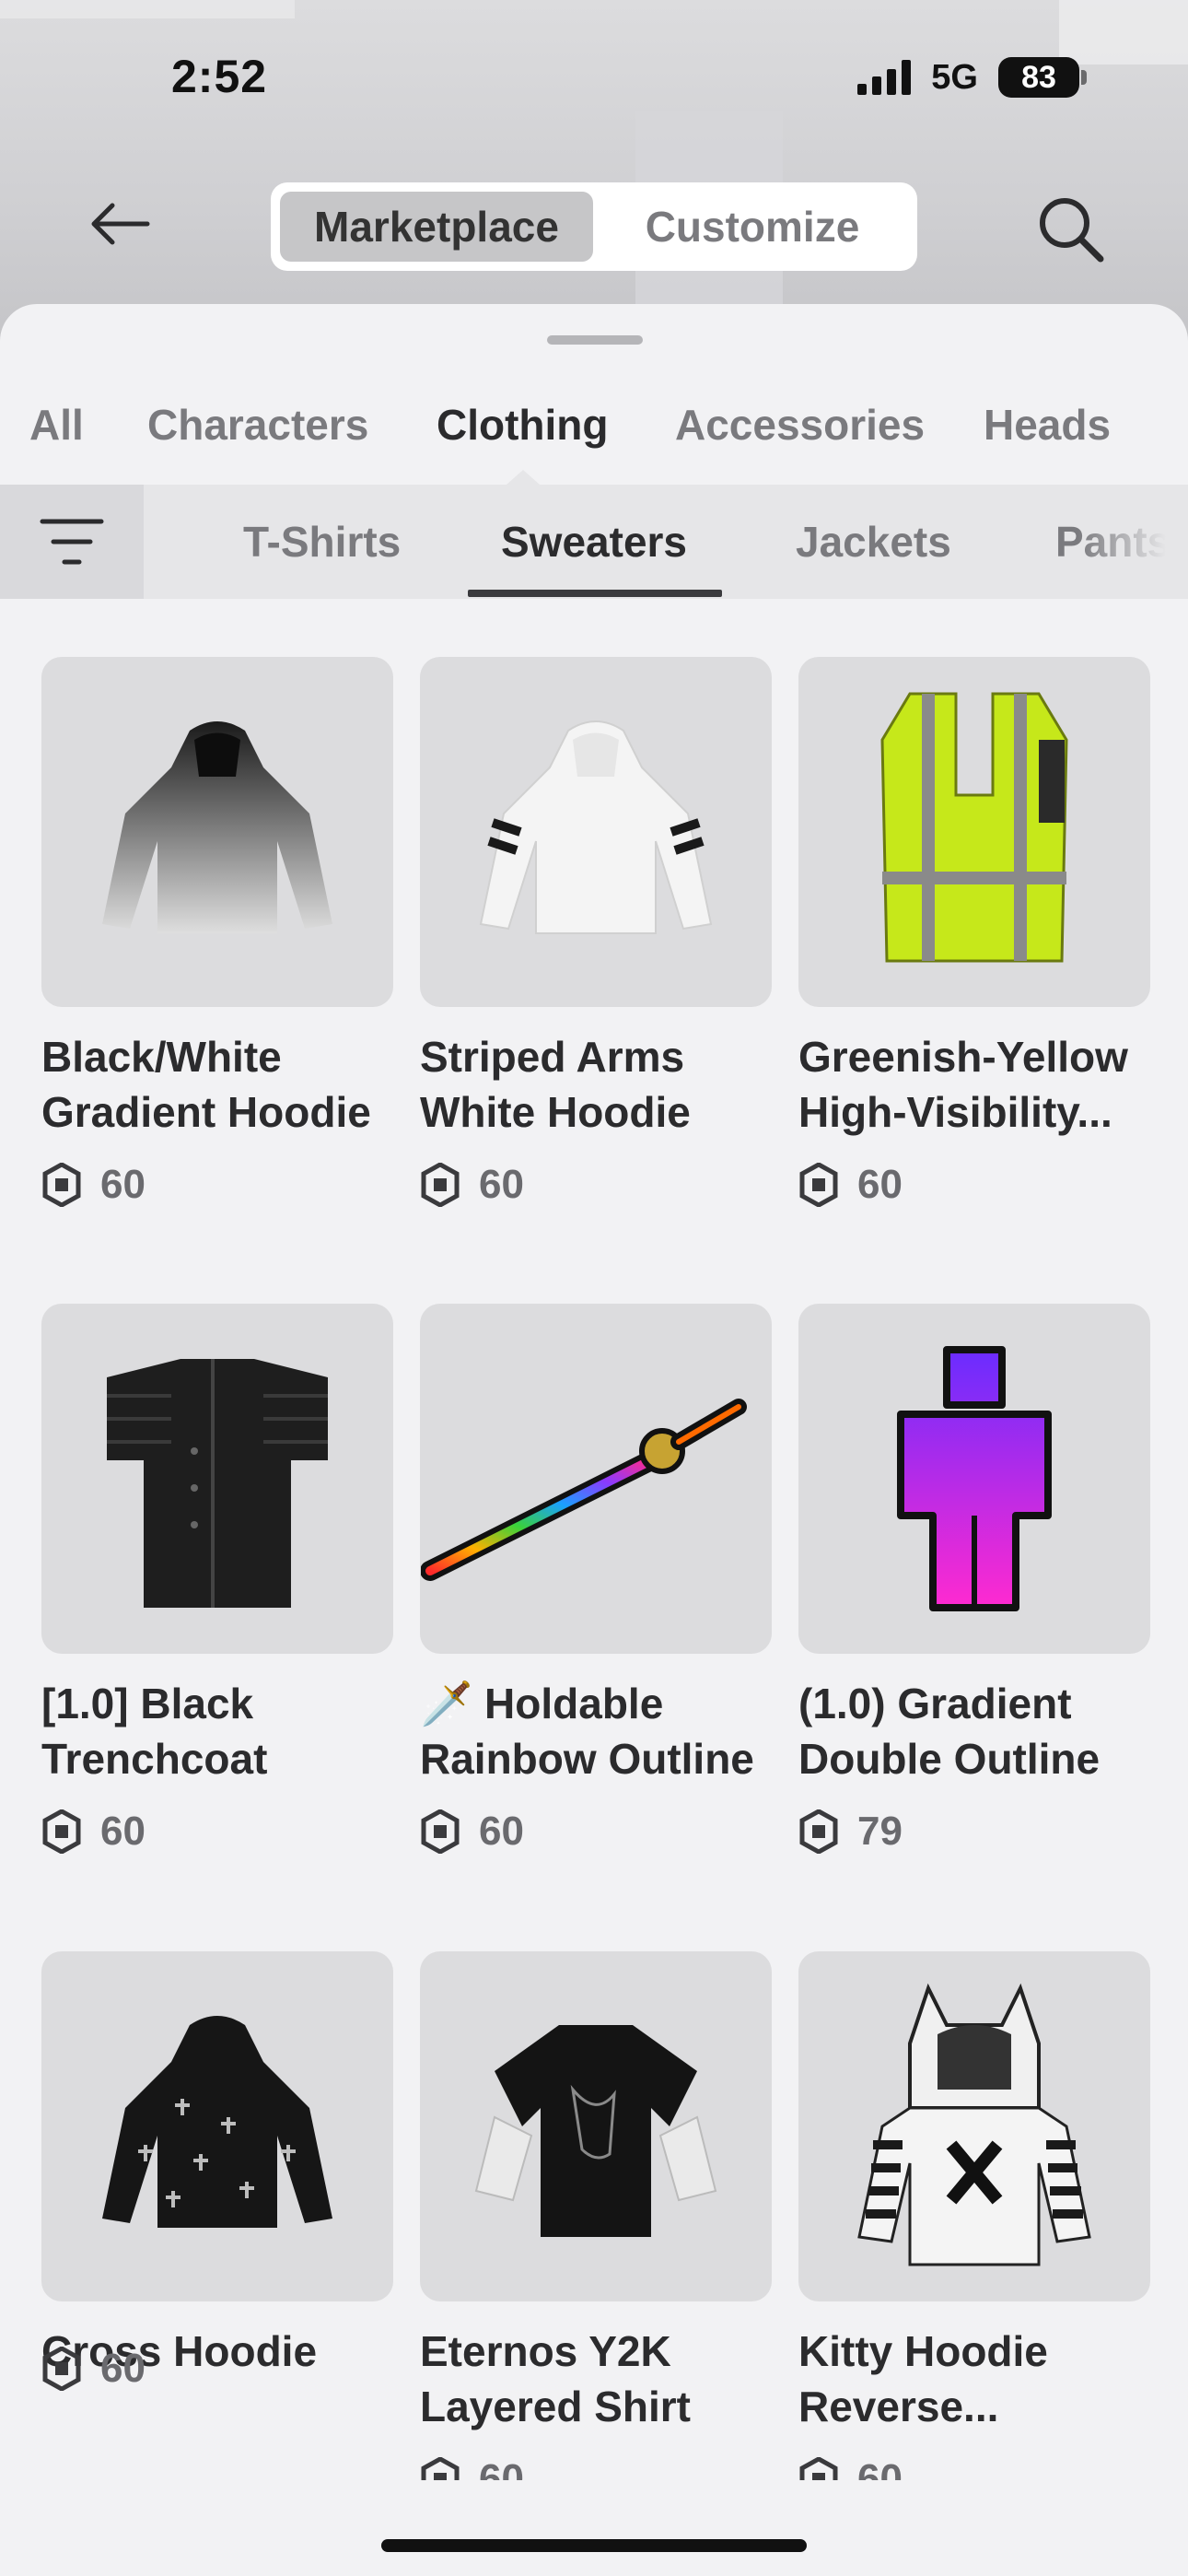 This screenshot has height=2576, width=1188. What do you see at coordinates (147, 1703) in the screenshot?
I see `item-name-line: [1.0] Black` at bounding box center [147, 1703].